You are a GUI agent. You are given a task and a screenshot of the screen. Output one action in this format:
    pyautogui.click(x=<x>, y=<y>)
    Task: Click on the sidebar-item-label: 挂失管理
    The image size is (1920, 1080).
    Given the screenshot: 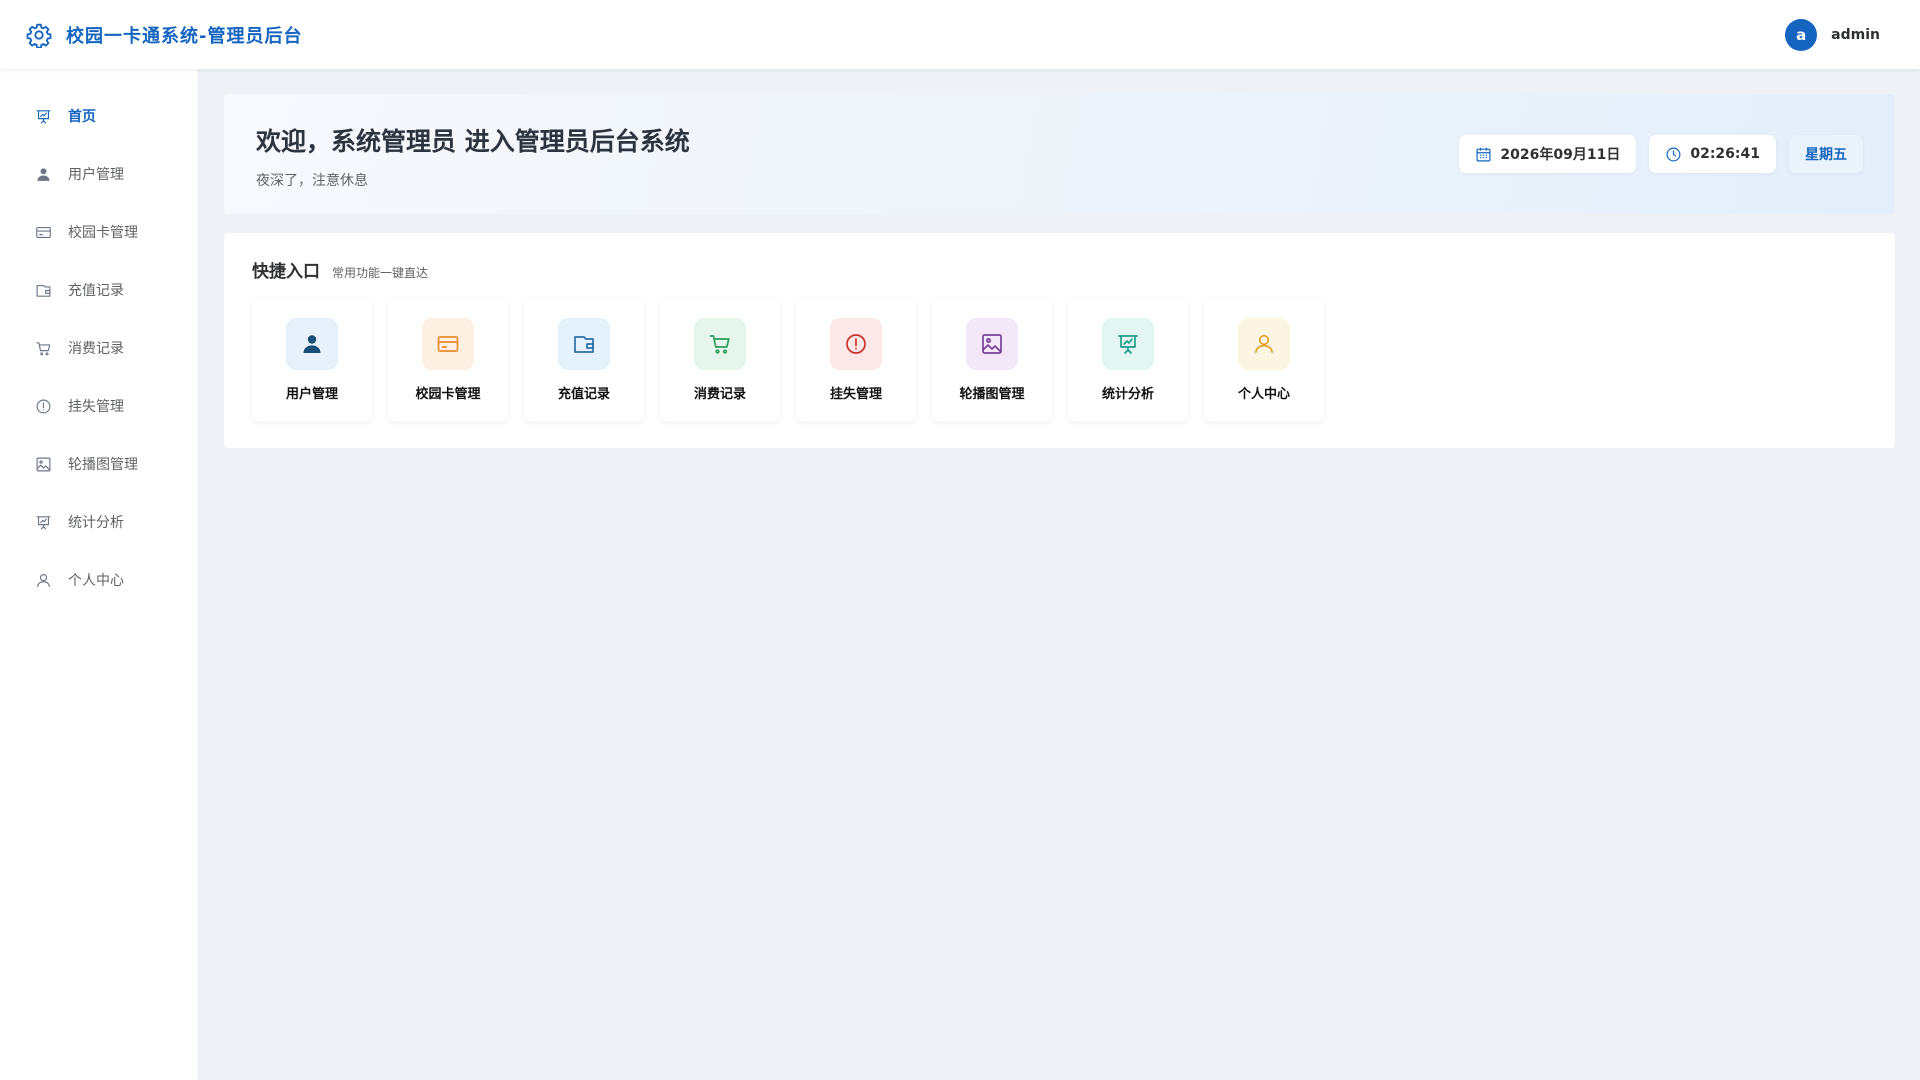 What is the action you would take?
    pyautogui.click(x=96, y=407)
    